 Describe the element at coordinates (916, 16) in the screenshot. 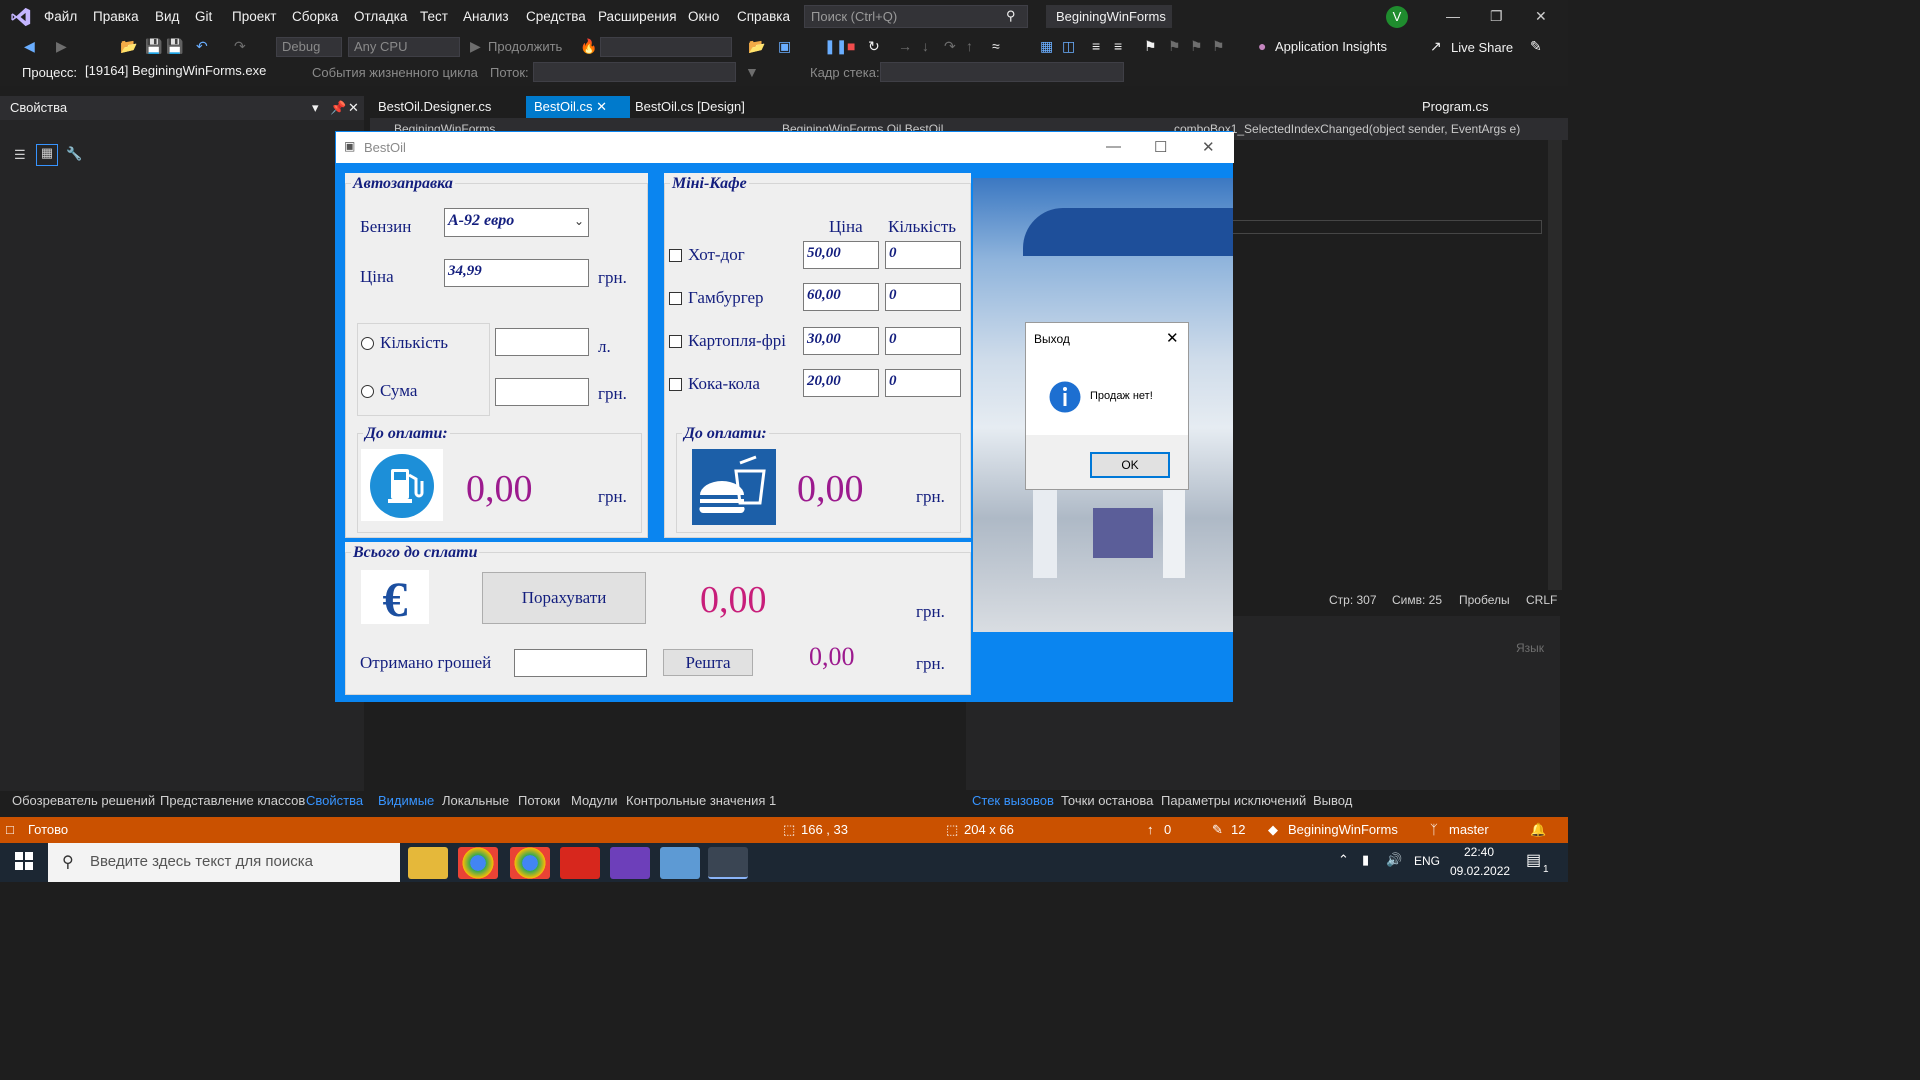

I see `search-input: Поиск (Ctrl+Q)` at that location.